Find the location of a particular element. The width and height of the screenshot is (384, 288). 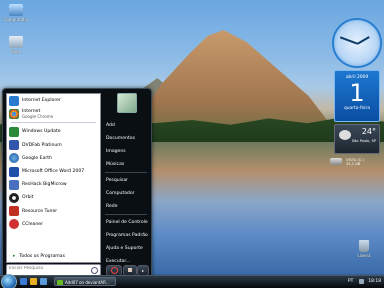

start-item-resource-tuner: Resource Tuner is located at coordinates (53, 211).